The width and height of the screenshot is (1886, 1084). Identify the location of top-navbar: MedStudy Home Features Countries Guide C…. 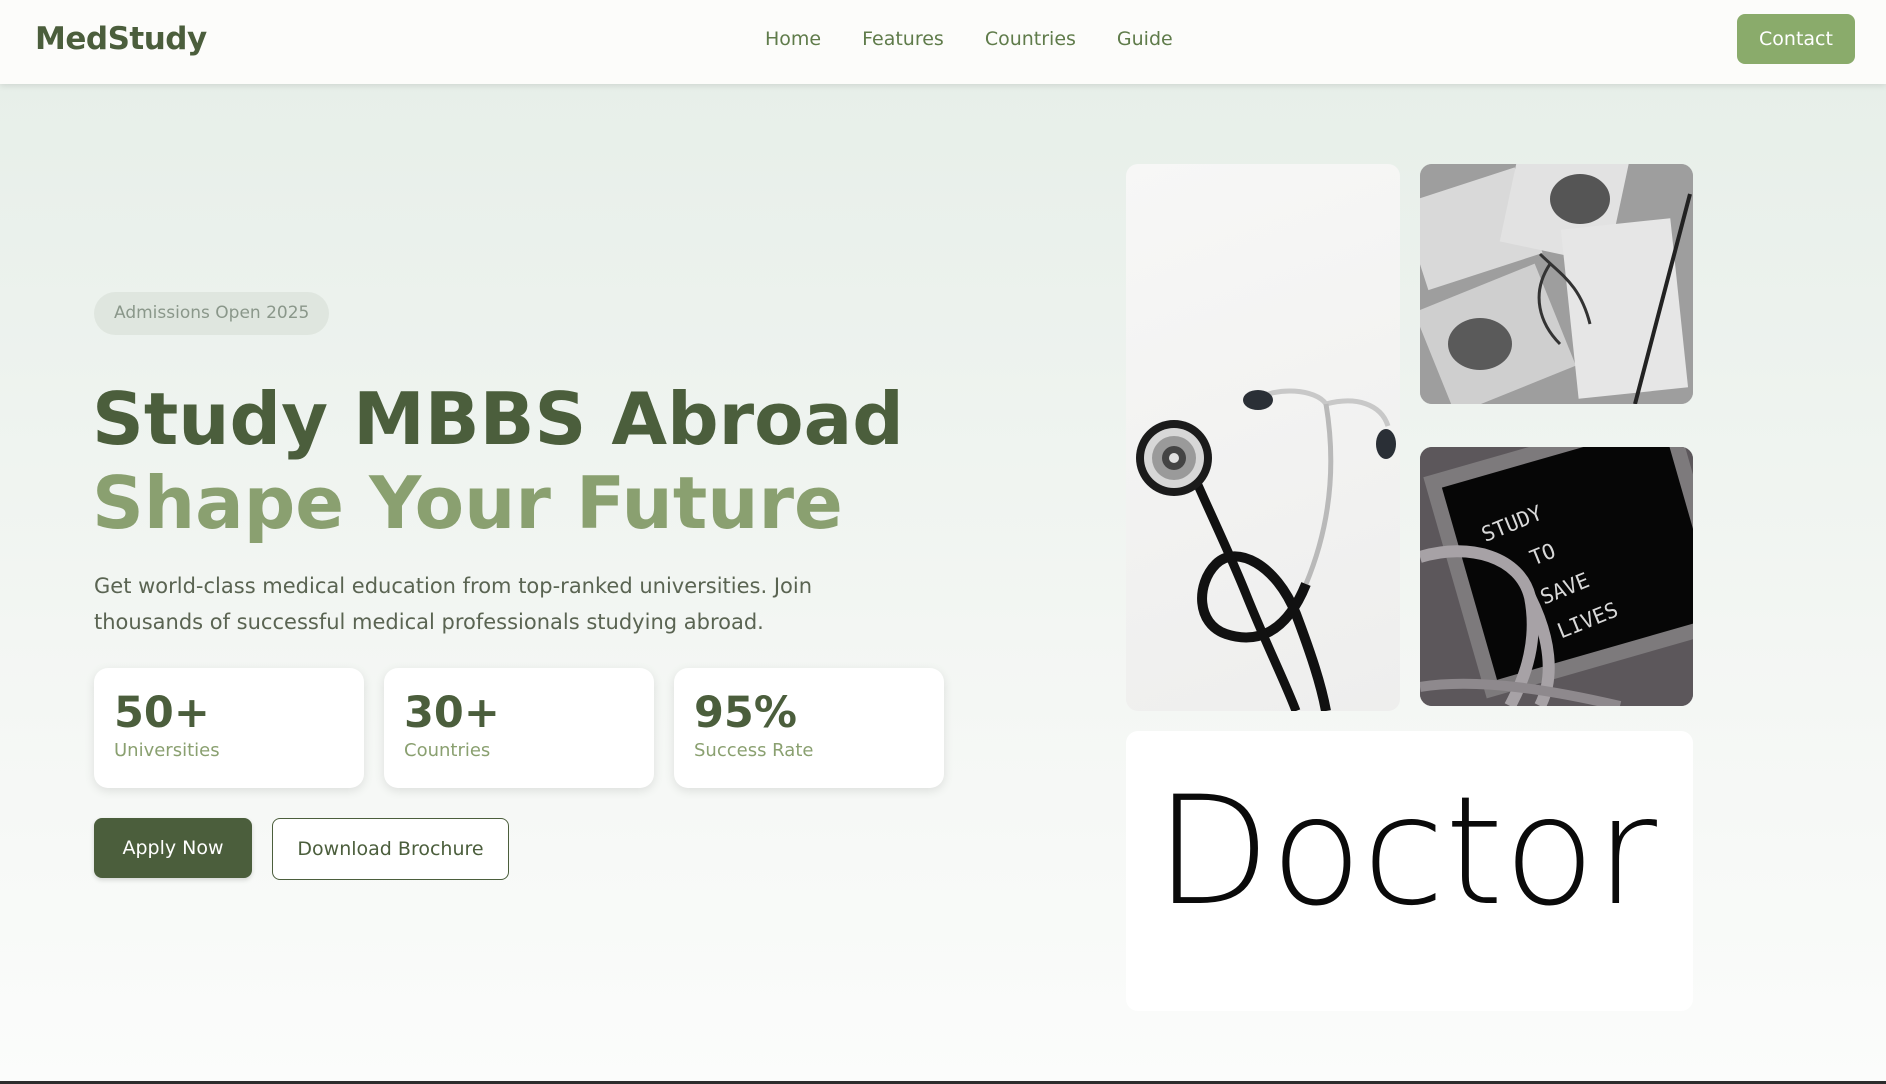
(943, 42).